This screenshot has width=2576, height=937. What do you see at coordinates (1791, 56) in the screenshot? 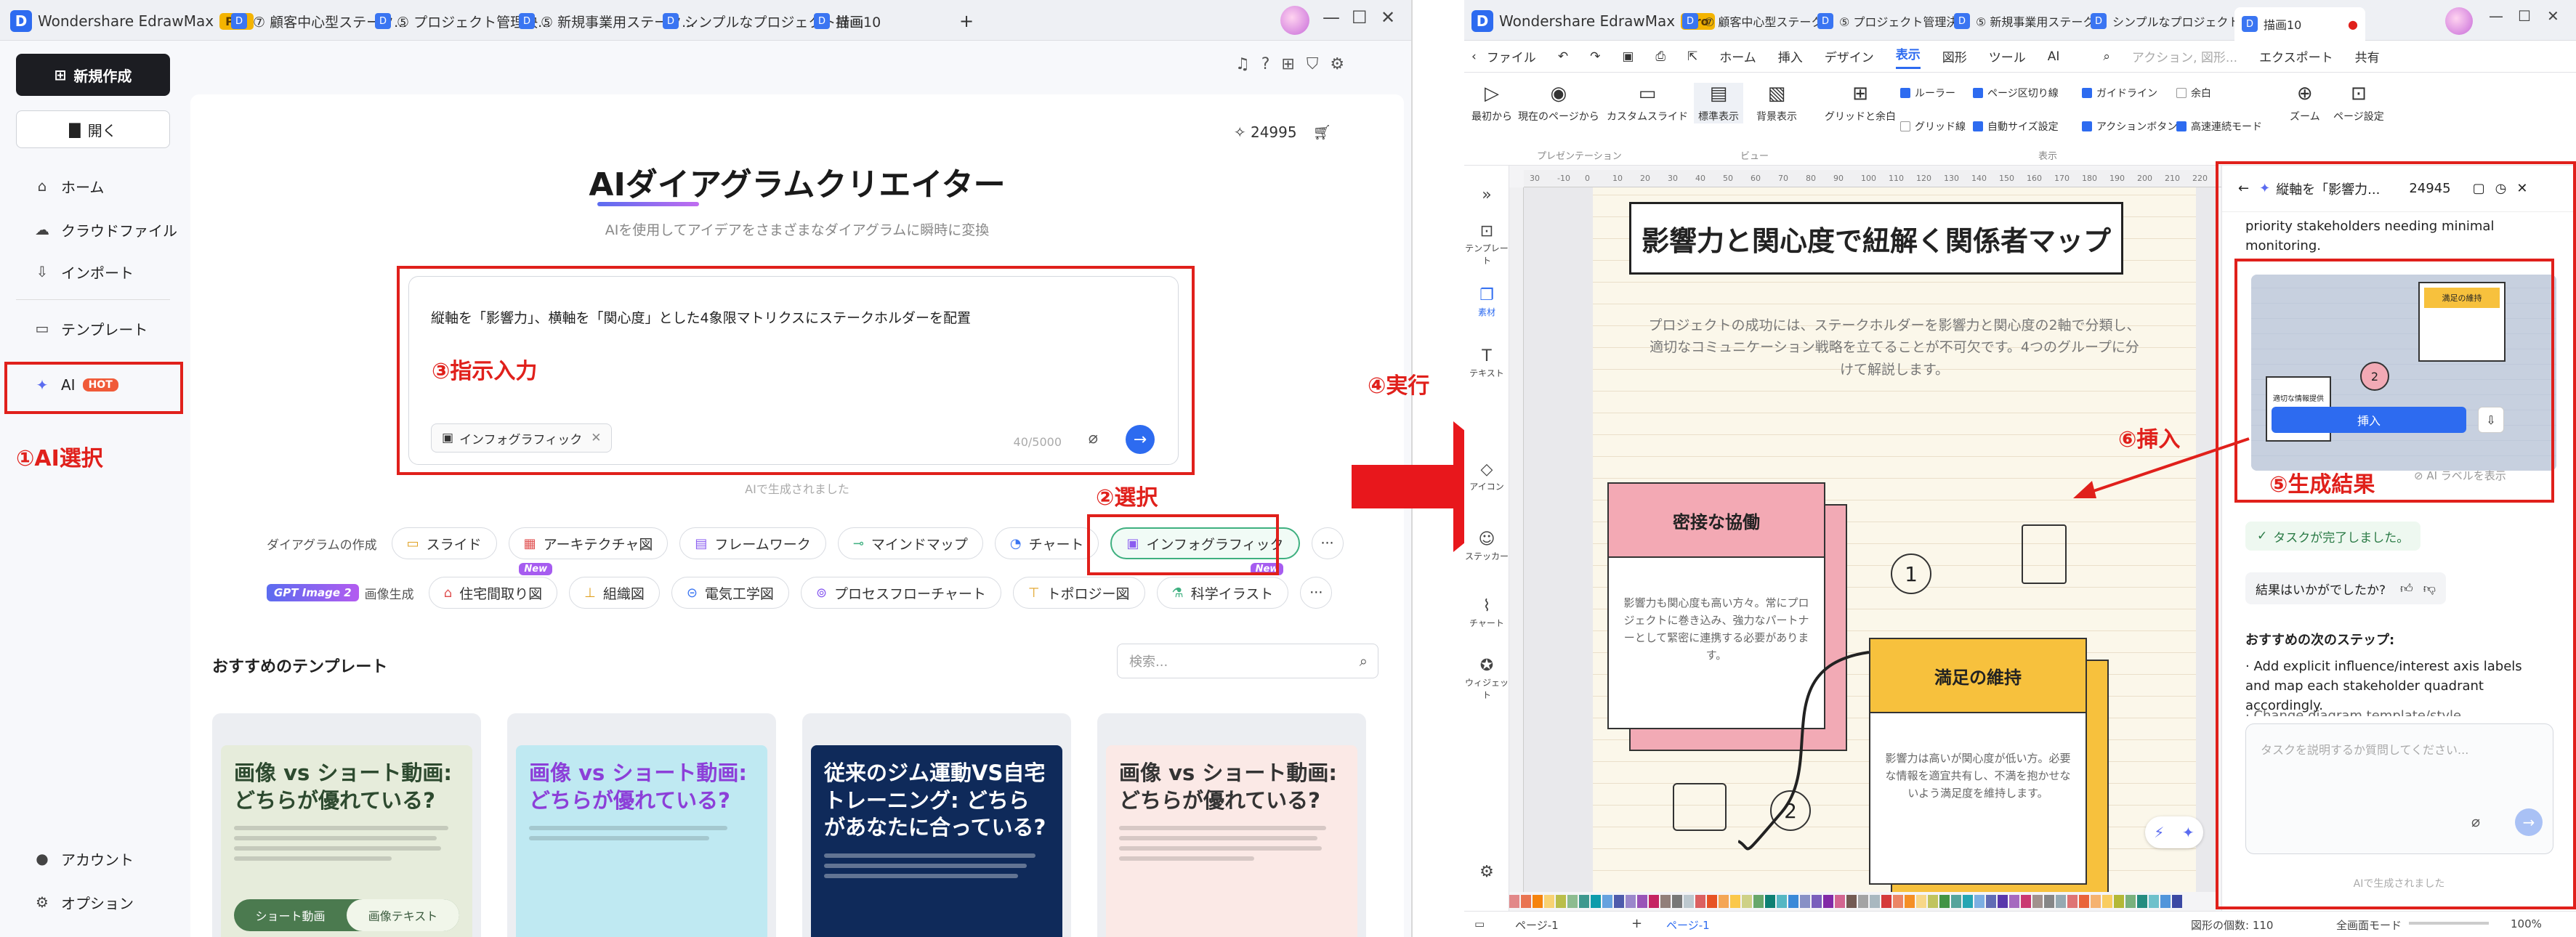
I see `menu-insert: 挿入` at bounding box center [1791, 56].